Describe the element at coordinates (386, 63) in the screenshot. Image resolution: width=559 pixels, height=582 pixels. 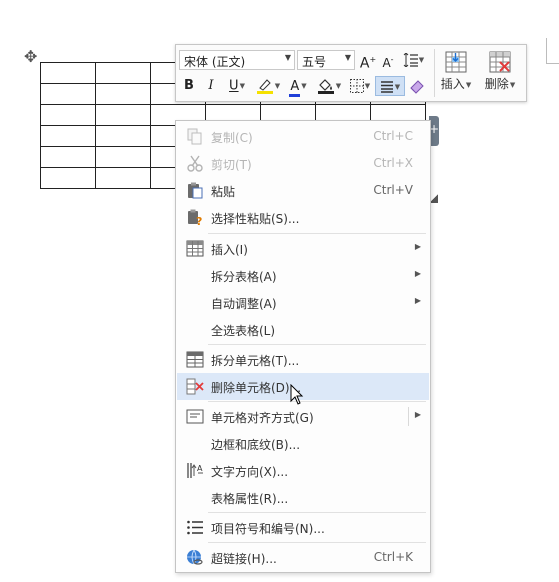
I see `shrink-font-label: A` at that location.